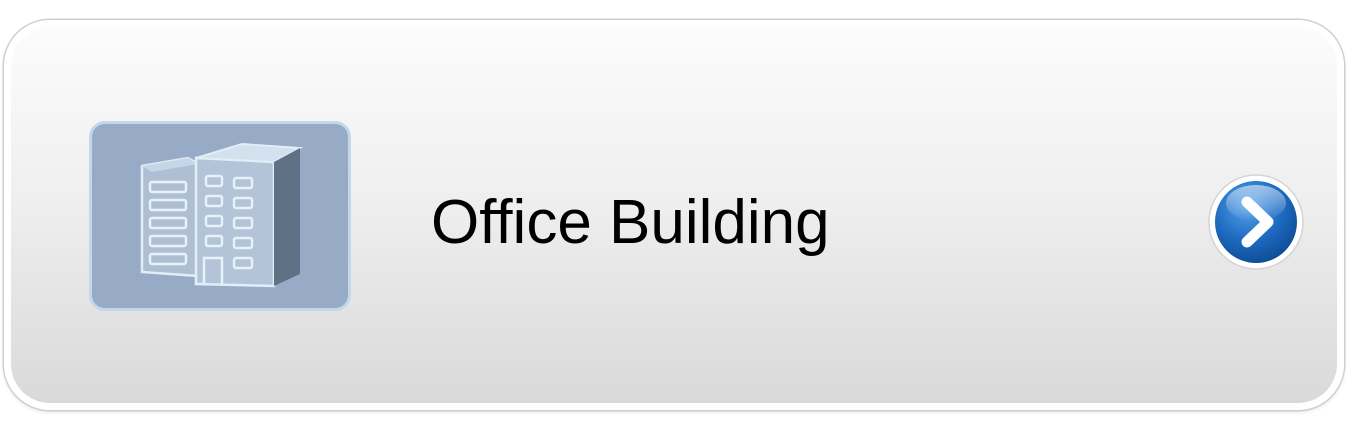  I want to click on chevron-right-circle-icon, so click(1256, 222).